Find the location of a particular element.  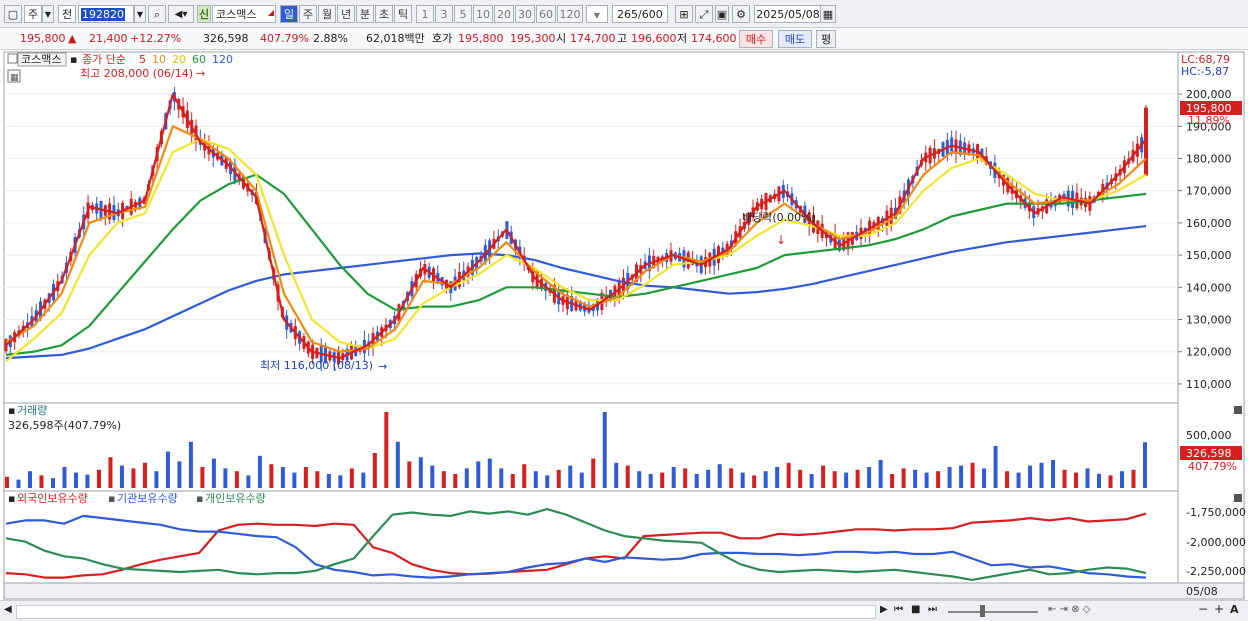

volume-menu-icon: ▪ is located at coordinates (11, 410).